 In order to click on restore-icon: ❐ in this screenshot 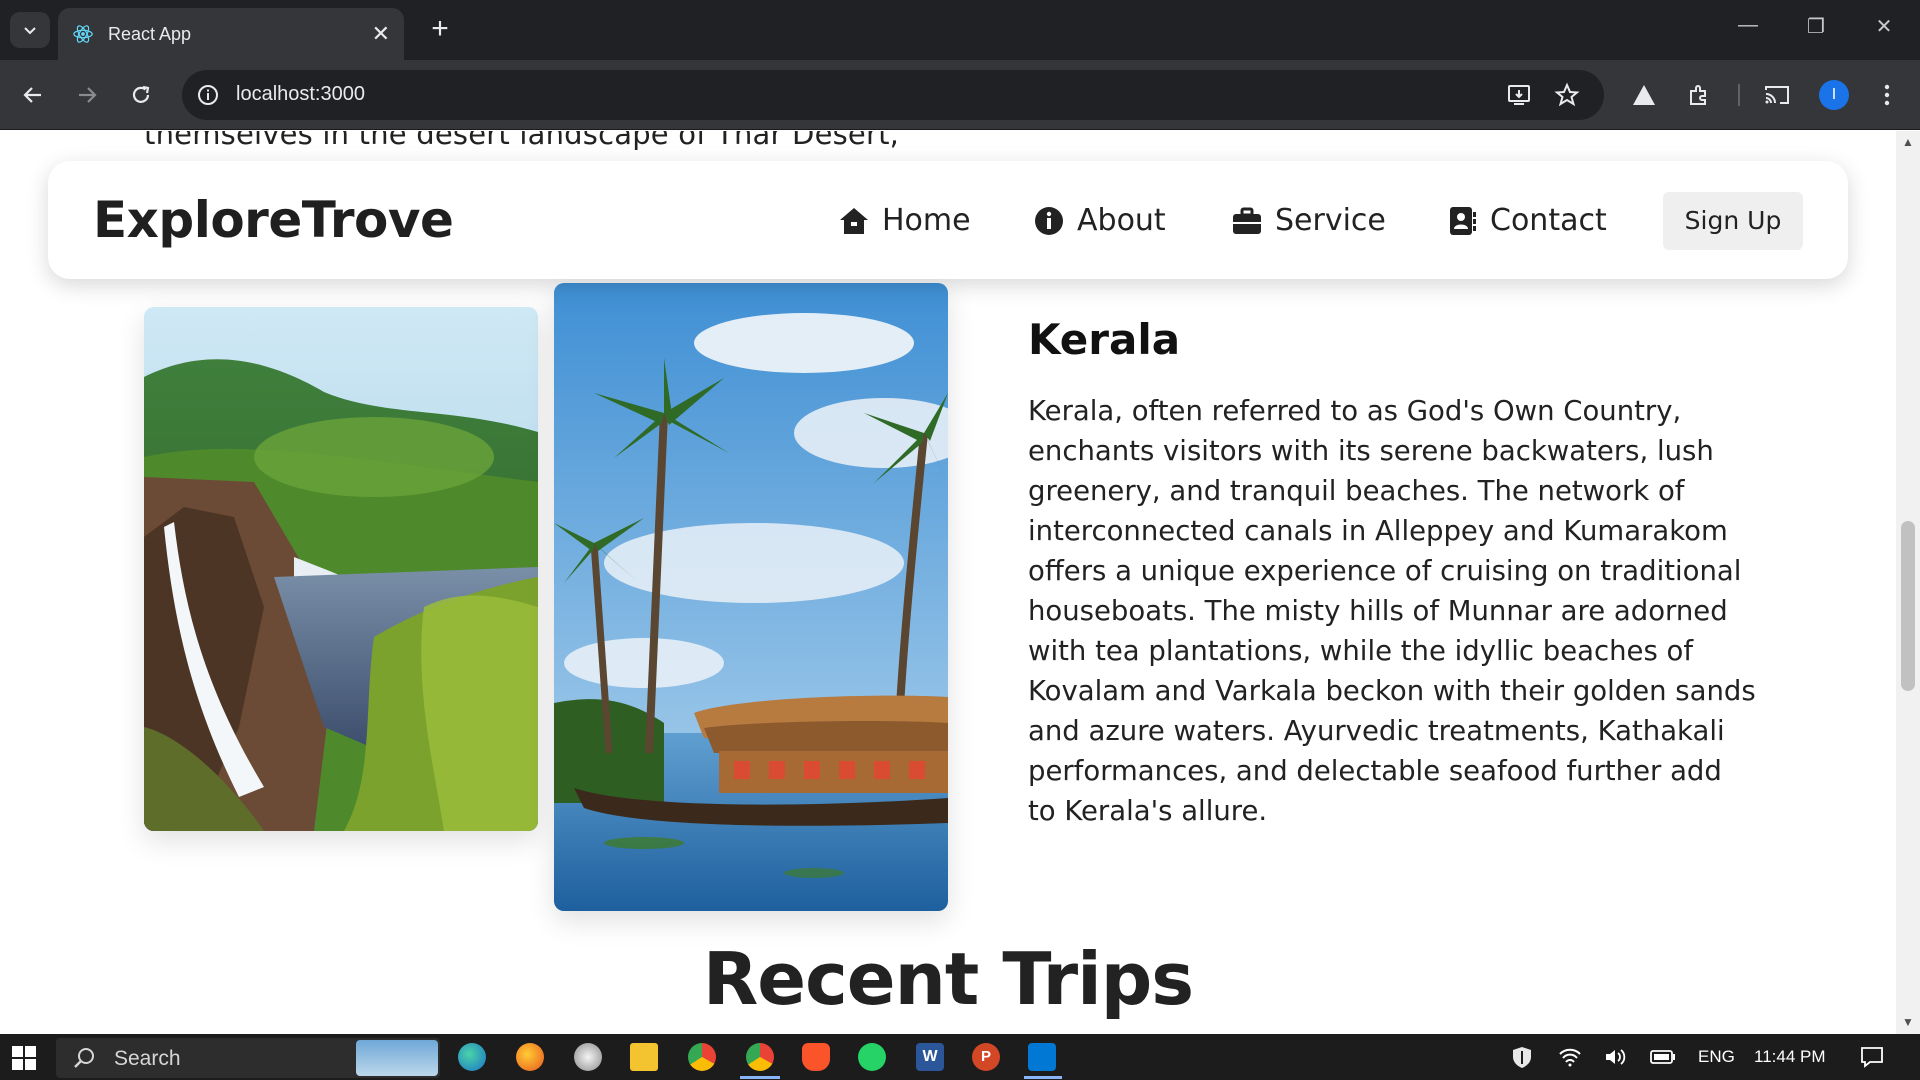, I will do `click(1816, 26)`.